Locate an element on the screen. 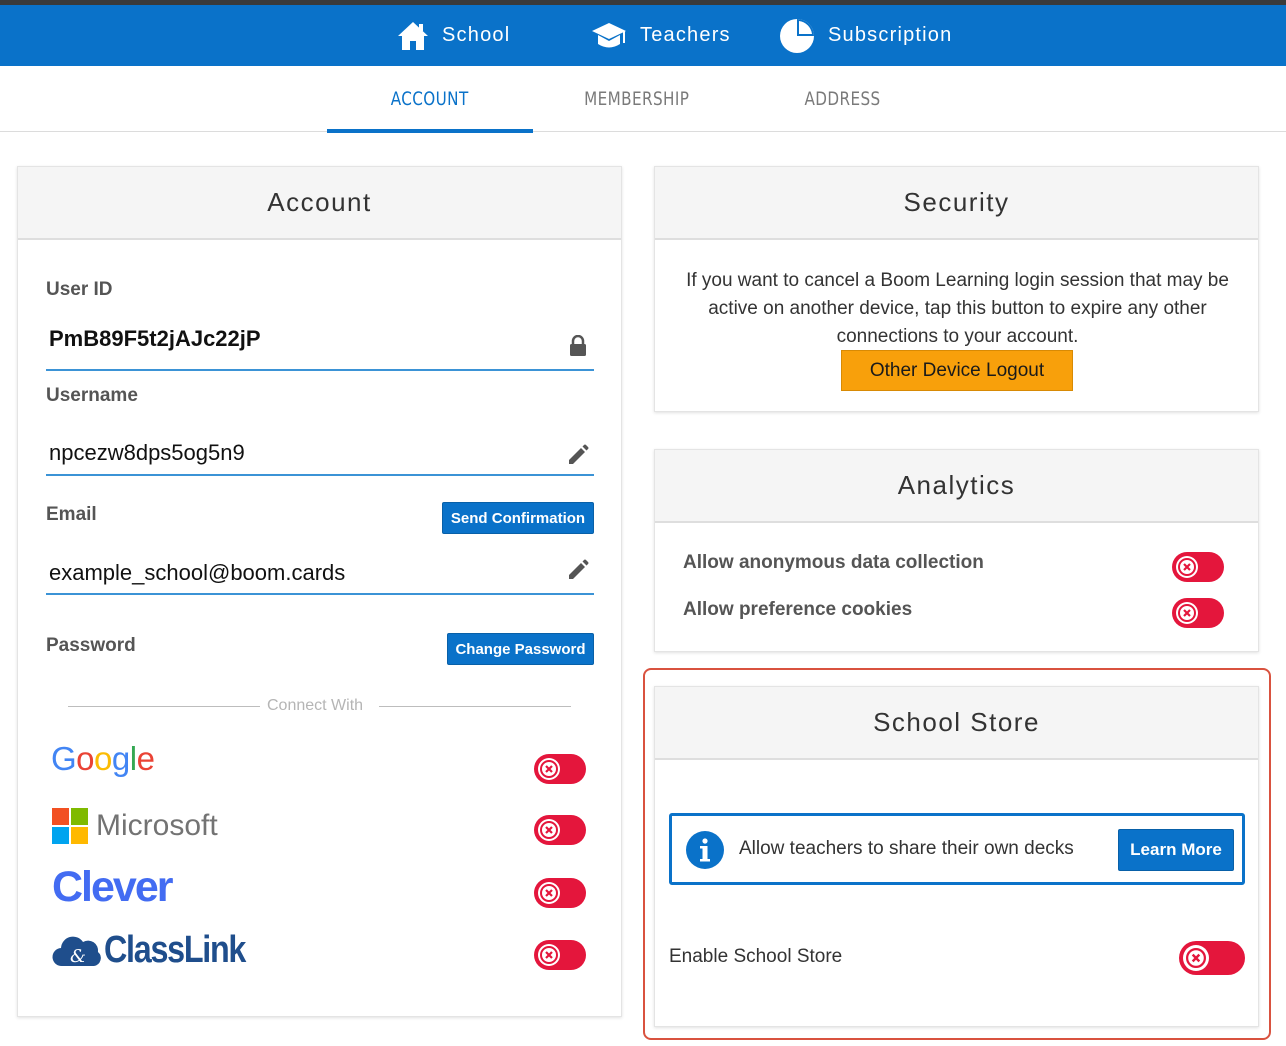 The image size is (1286, 1046). pie-chart-icon is located at coordinates (797, 35).